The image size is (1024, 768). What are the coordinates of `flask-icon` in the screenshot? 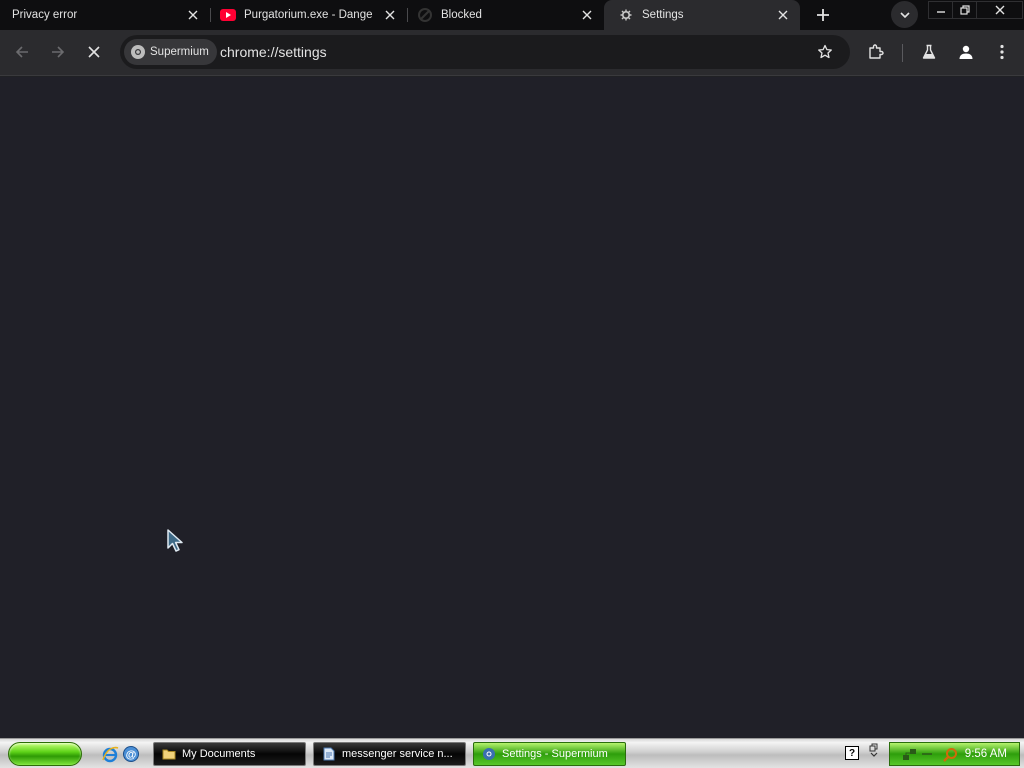 It's located at (929, 51).